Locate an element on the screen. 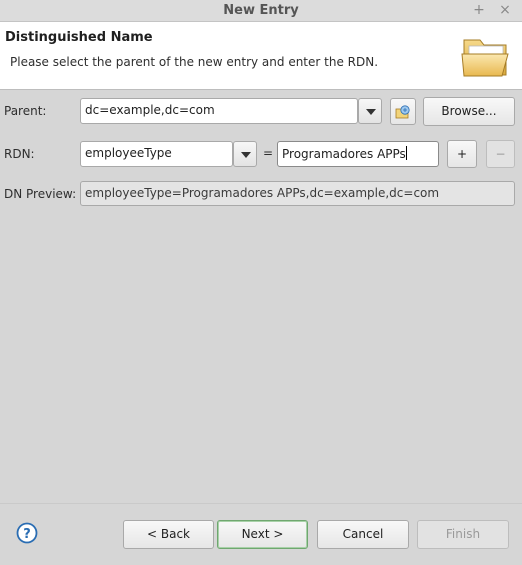 Image resolution: width=522 pixels, height=565 pixels. remove-rdn-button: − is located at coordinates (500, 154).